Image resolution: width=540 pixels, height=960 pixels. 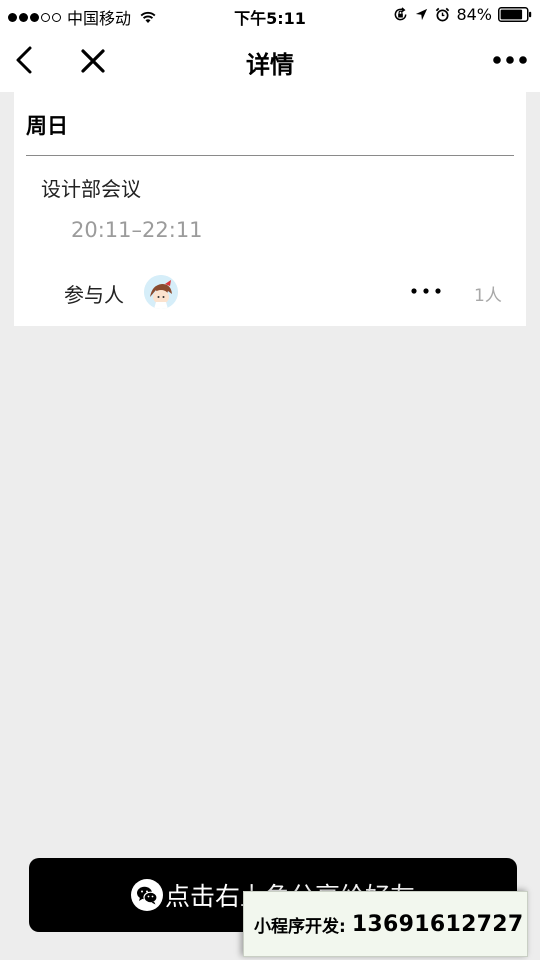 I want to click on location-arrow-icon, so click(x=422, y=14).